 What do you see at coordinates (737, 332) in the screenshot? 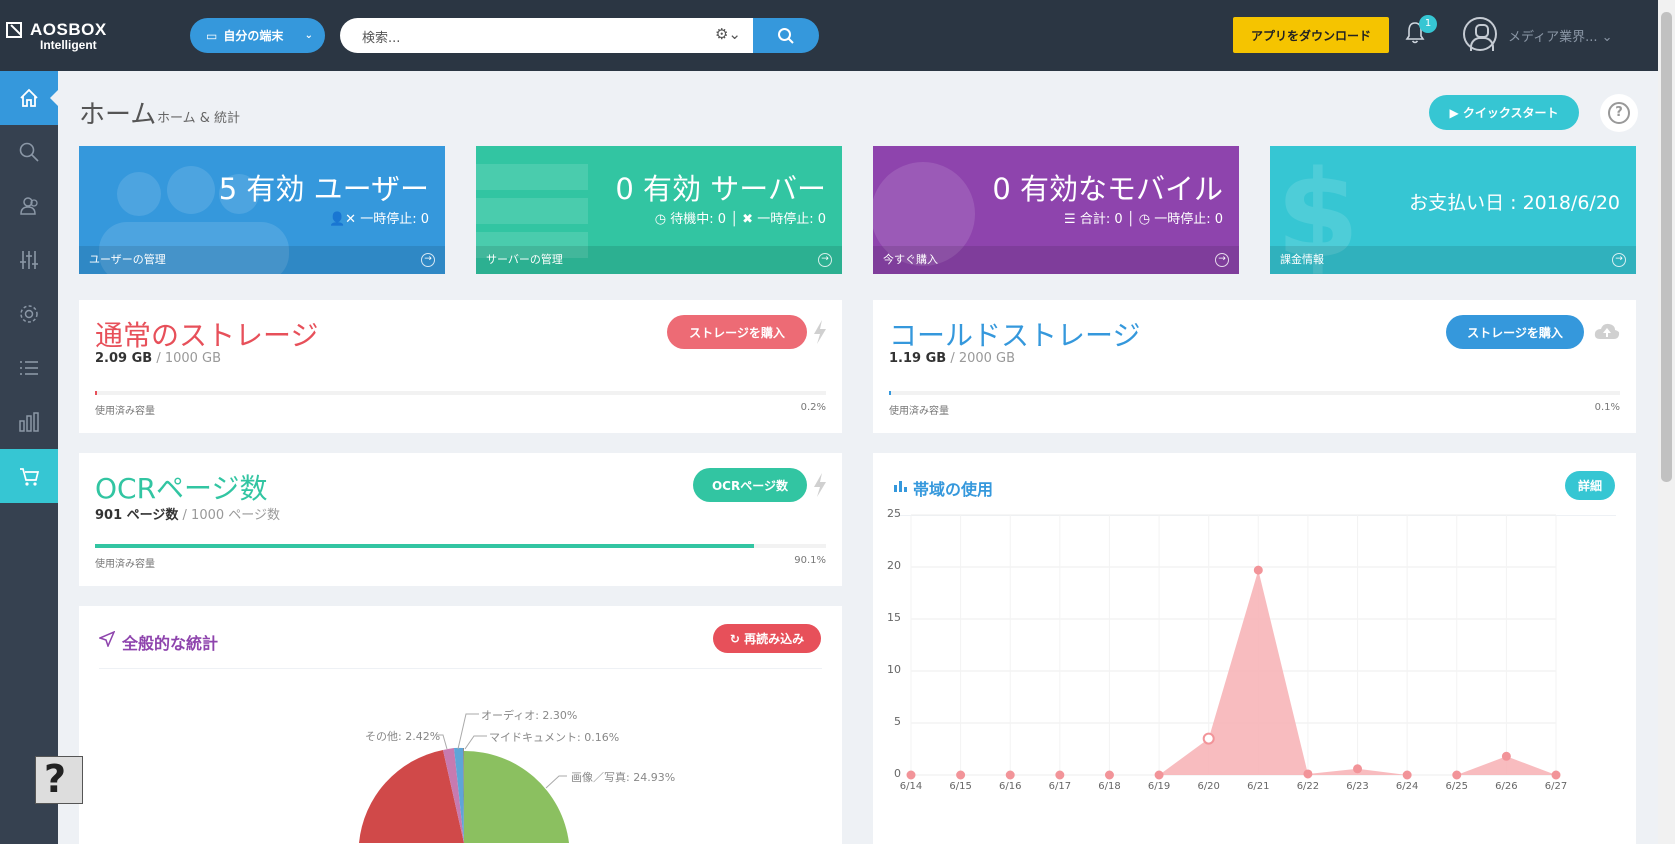
I see `buy-normal-storage-button: ストレージを購入` at bounding box center [737, 332].